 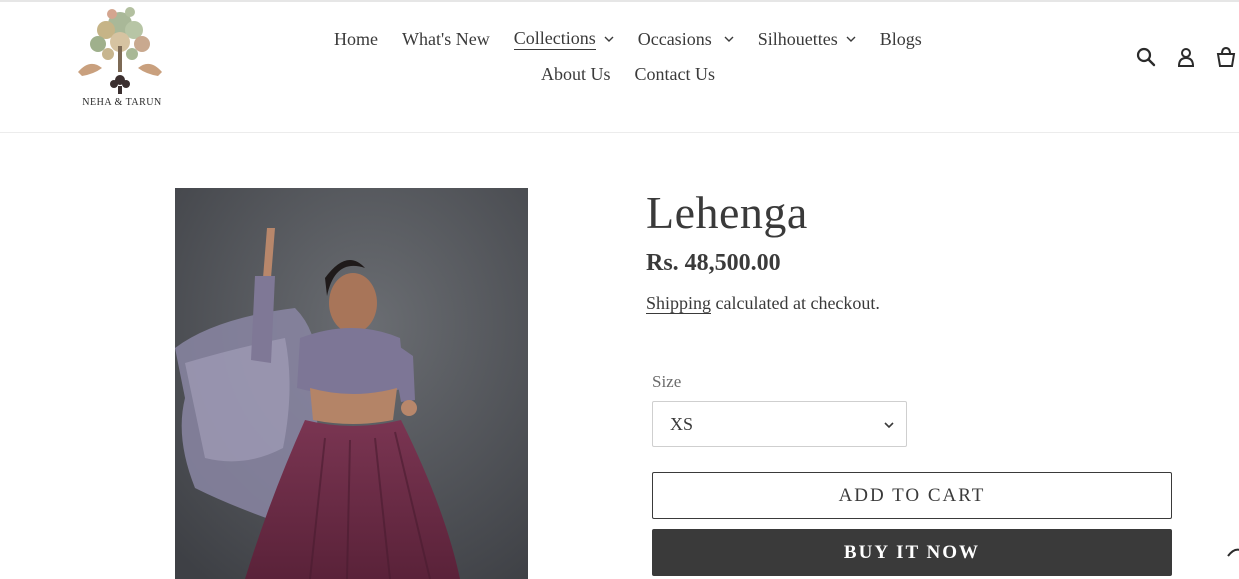 I want to click on nav-blogs: Blogs, so click(x=901, y=38).